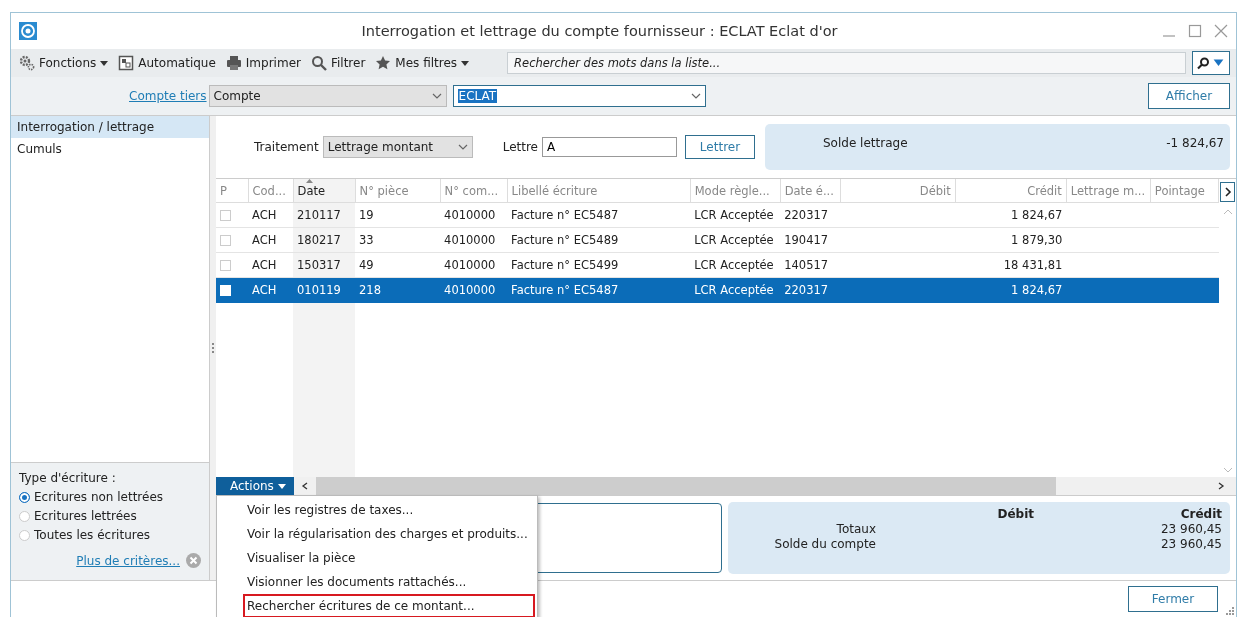 This screenshot has height=617, width=1243. Describe the element at coordinates (319, 240) in the screenshot. I see `table-cell: 180217` at that location.